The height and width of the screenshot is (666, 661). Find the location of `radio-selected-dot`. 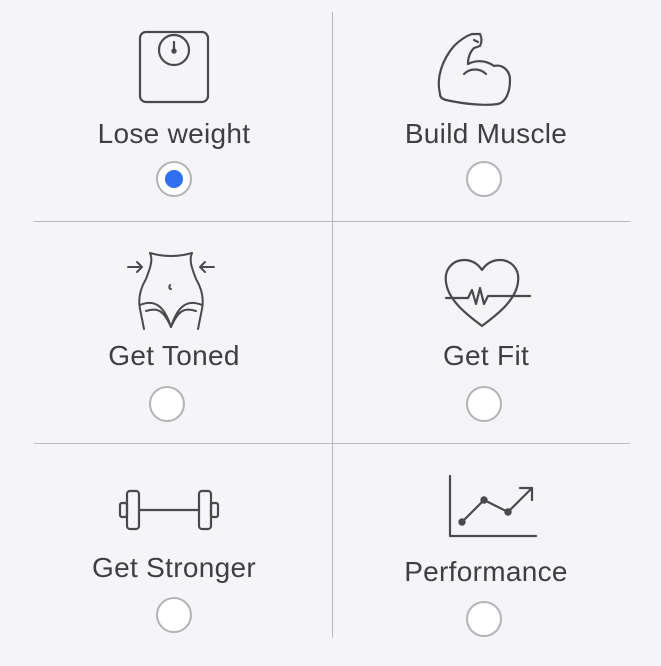

radio-selected-dot is located at coordinates (174, 179).